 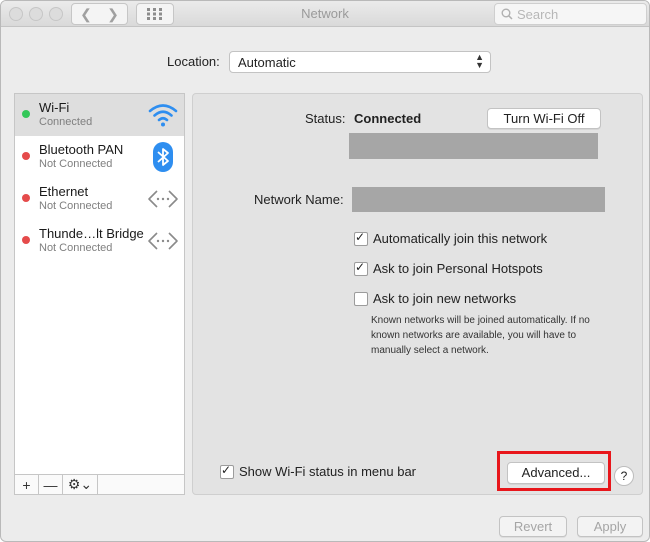 I want to click on service-item-bluetooth-pan: Bluetooth PAN Not Connected, so click(x=99, y=157).